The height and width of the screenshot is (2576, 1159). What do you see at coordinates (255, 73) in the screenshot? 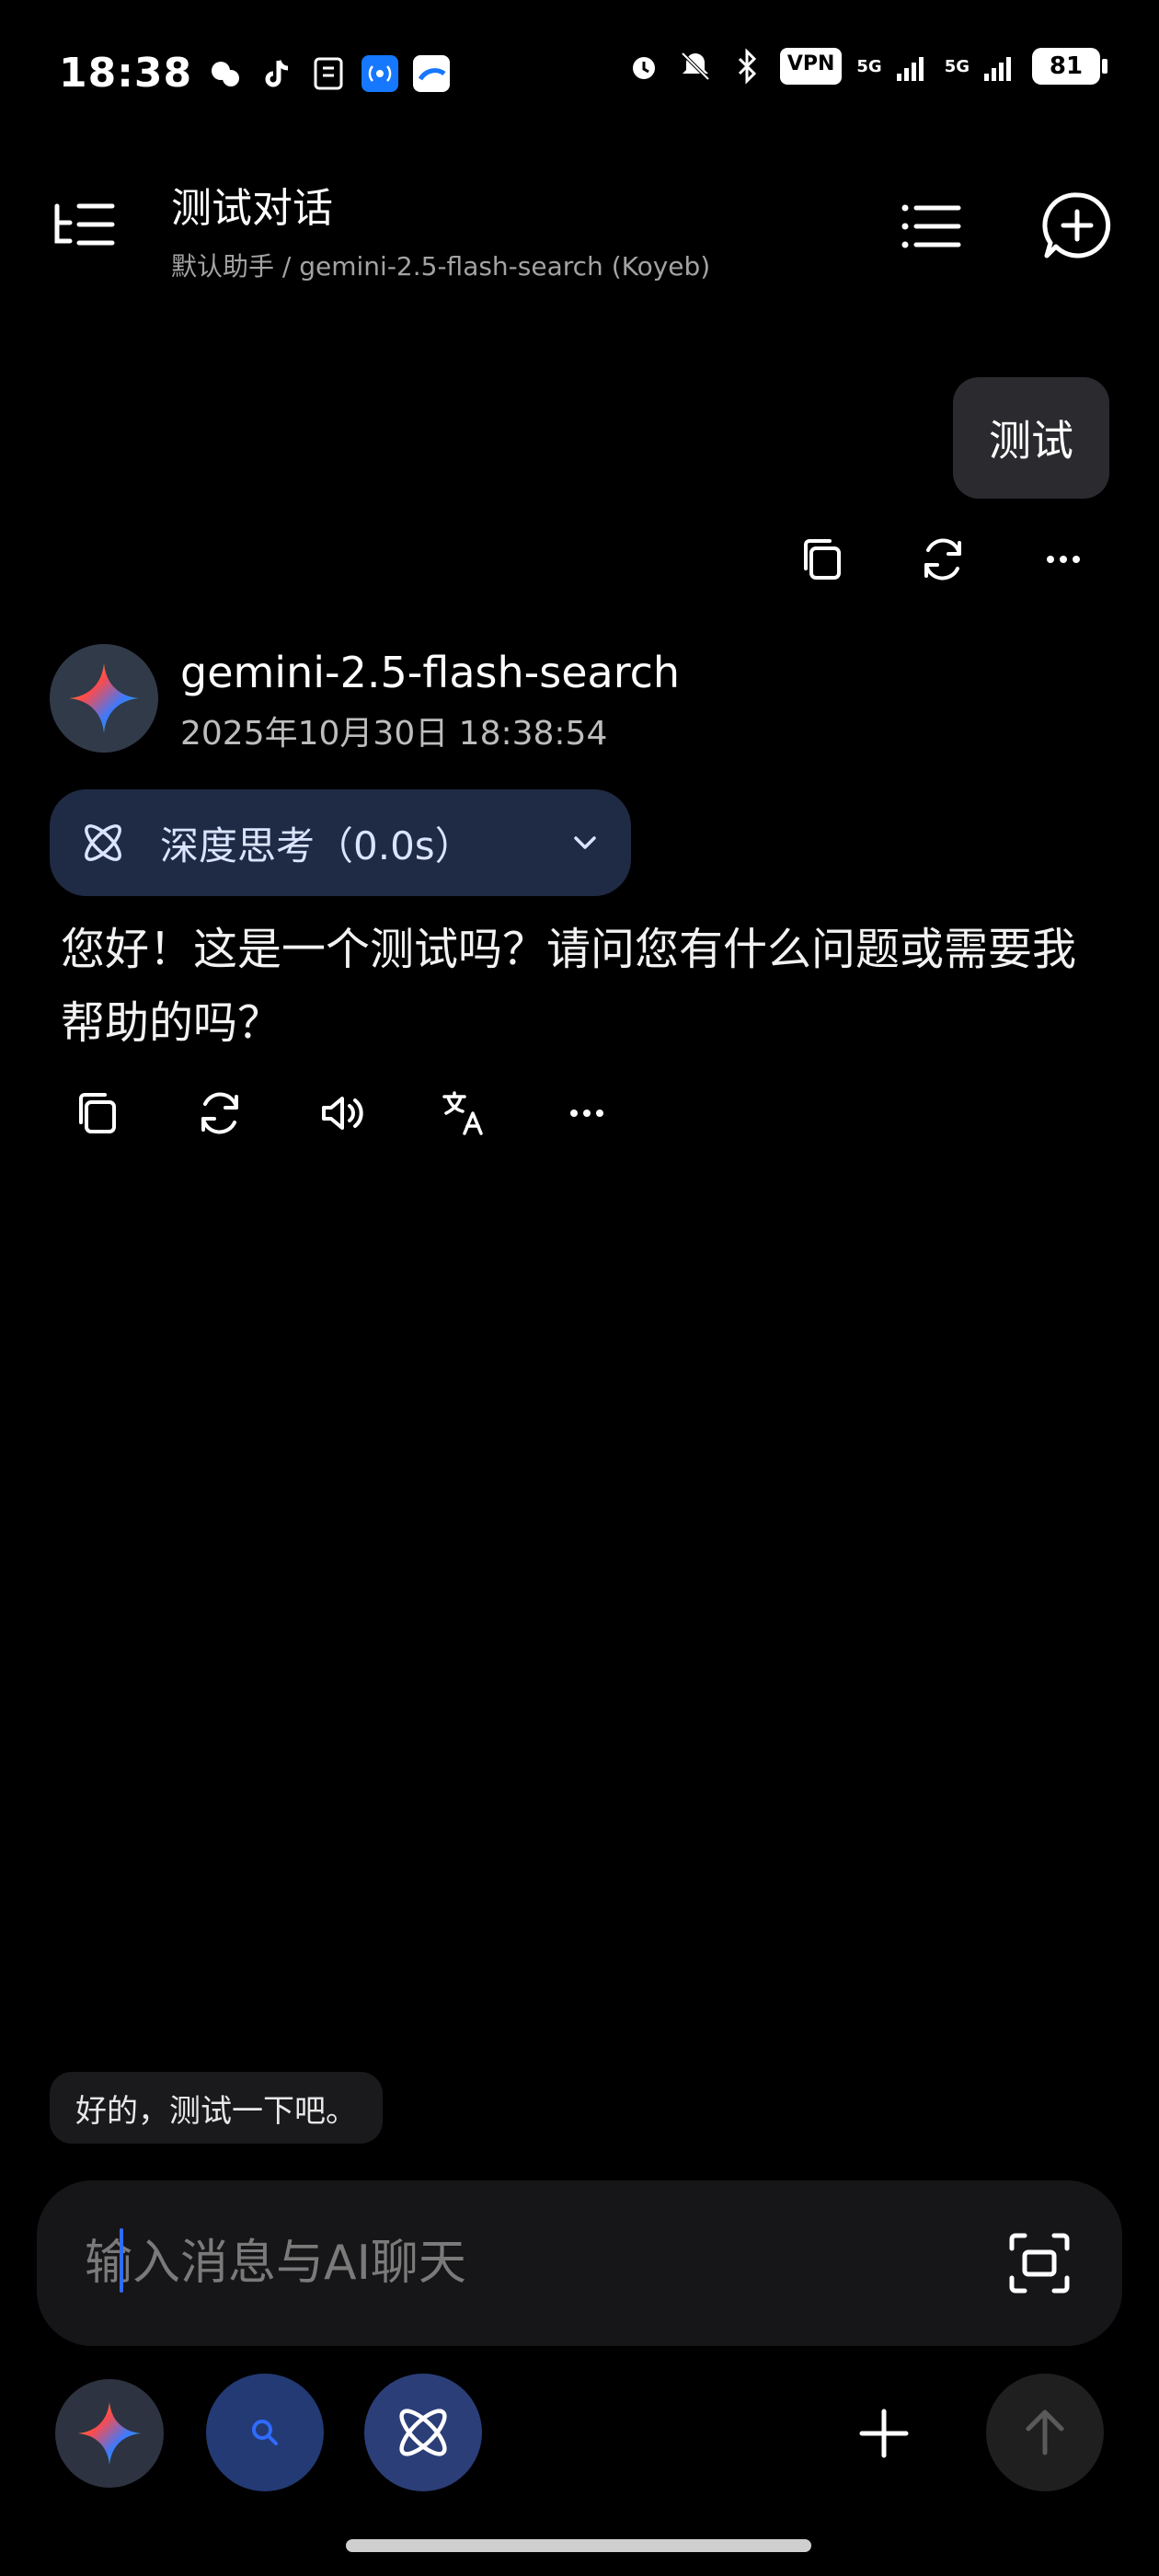
I see `status-left: 18:38` at bounding box center [255, 73].